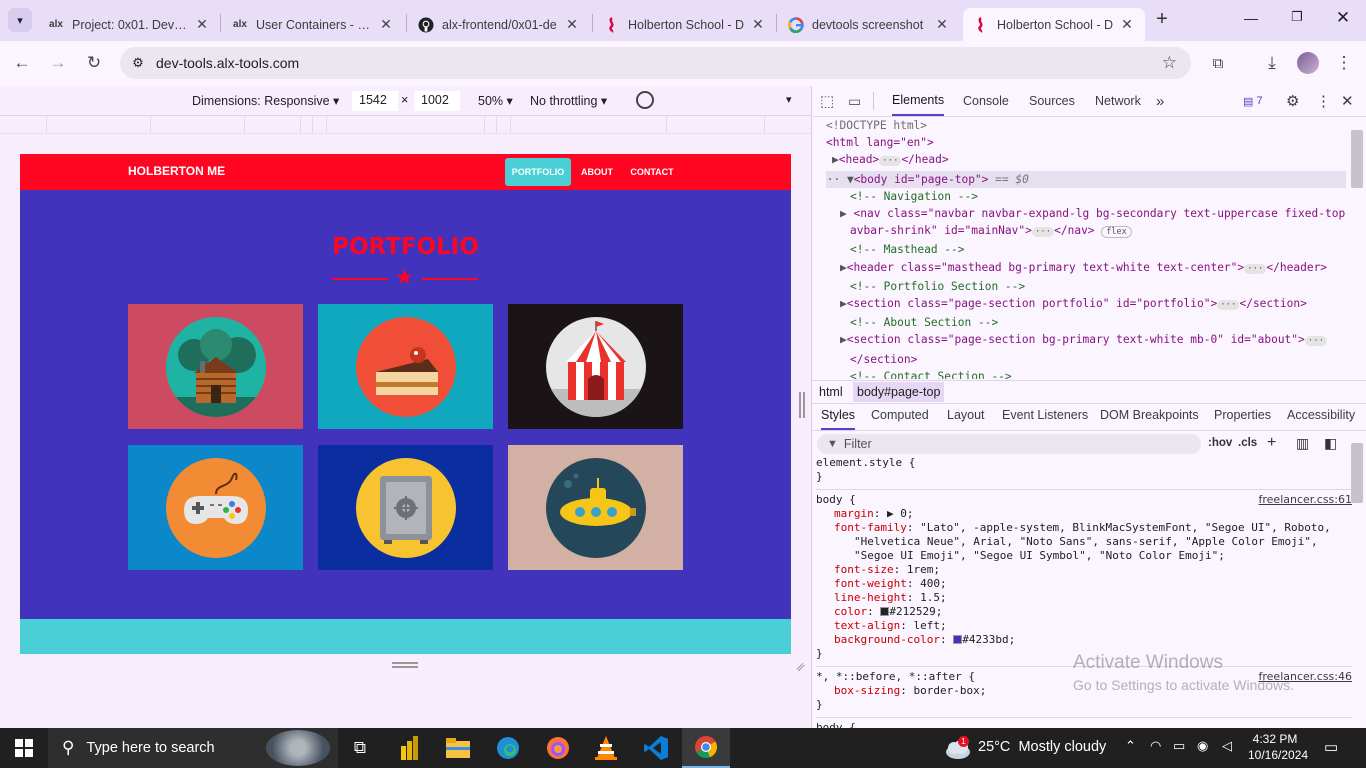 The image size is (1366, 768). Describe the element at coordinates (1086, 125) in the screenshot. I see `dom-doctype: <!DOCTYPE html>` at that location.